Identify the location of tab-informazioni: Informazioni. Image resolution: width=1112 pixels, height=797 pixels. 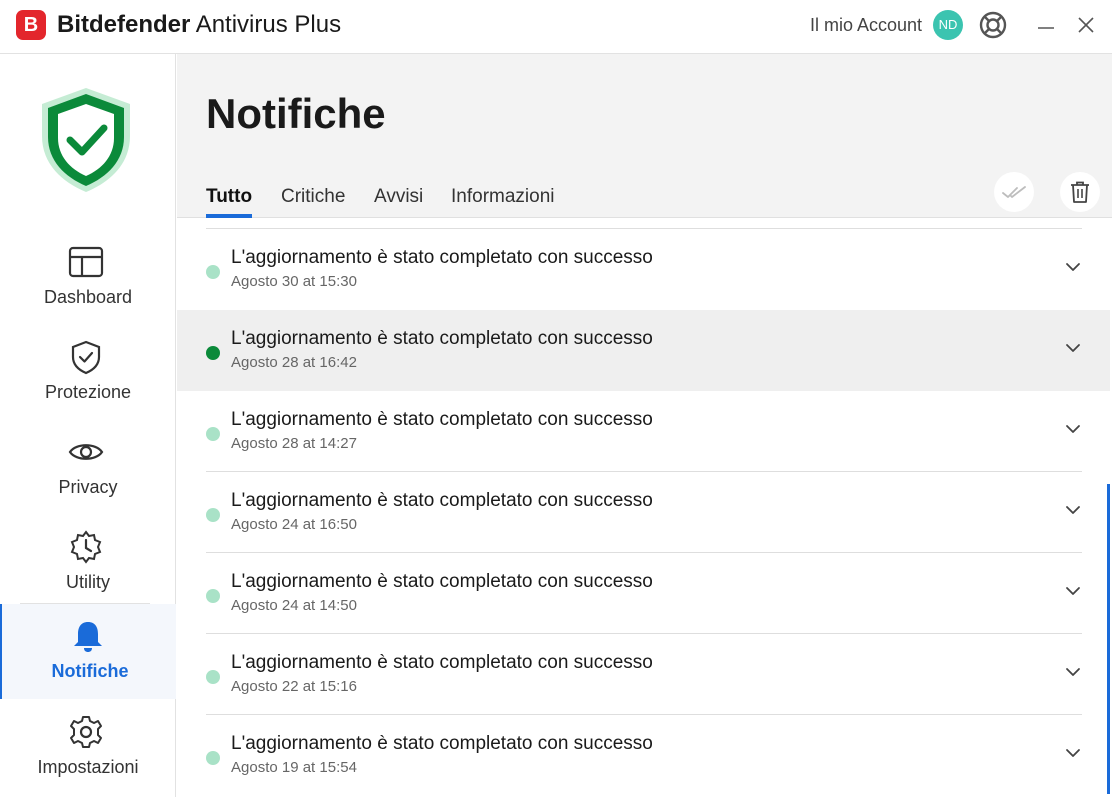
(503, 197).